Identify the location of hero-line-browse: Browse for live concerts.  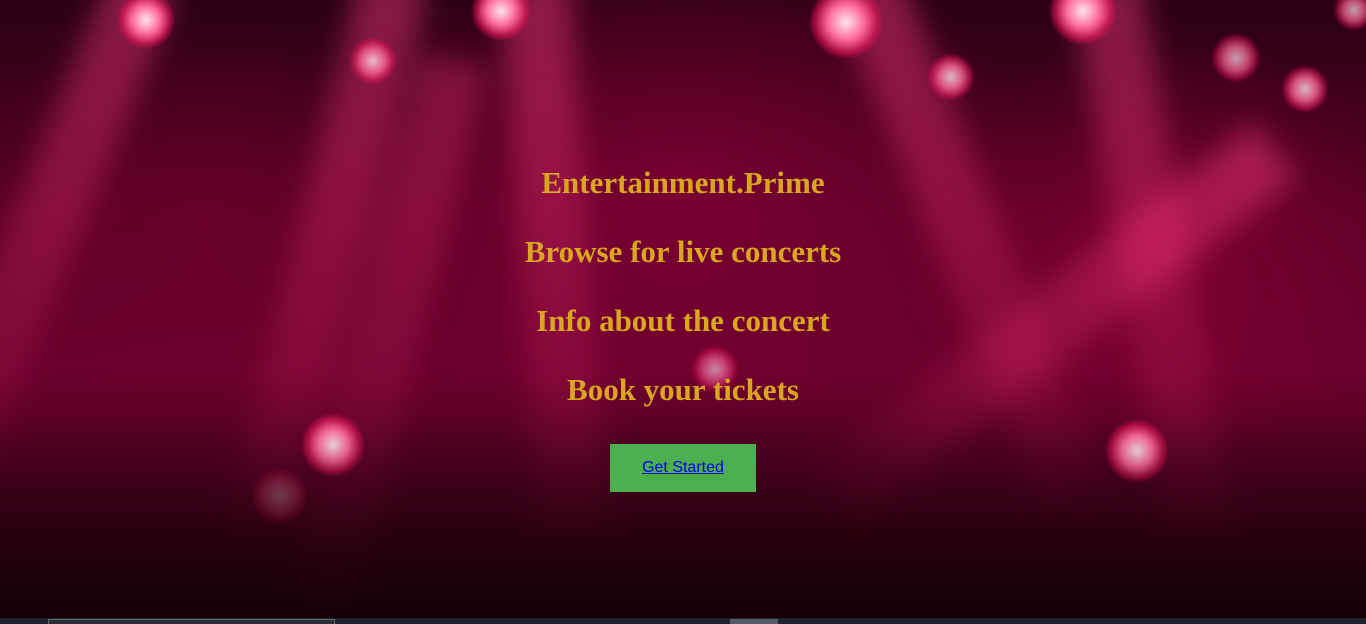
(683, 251).